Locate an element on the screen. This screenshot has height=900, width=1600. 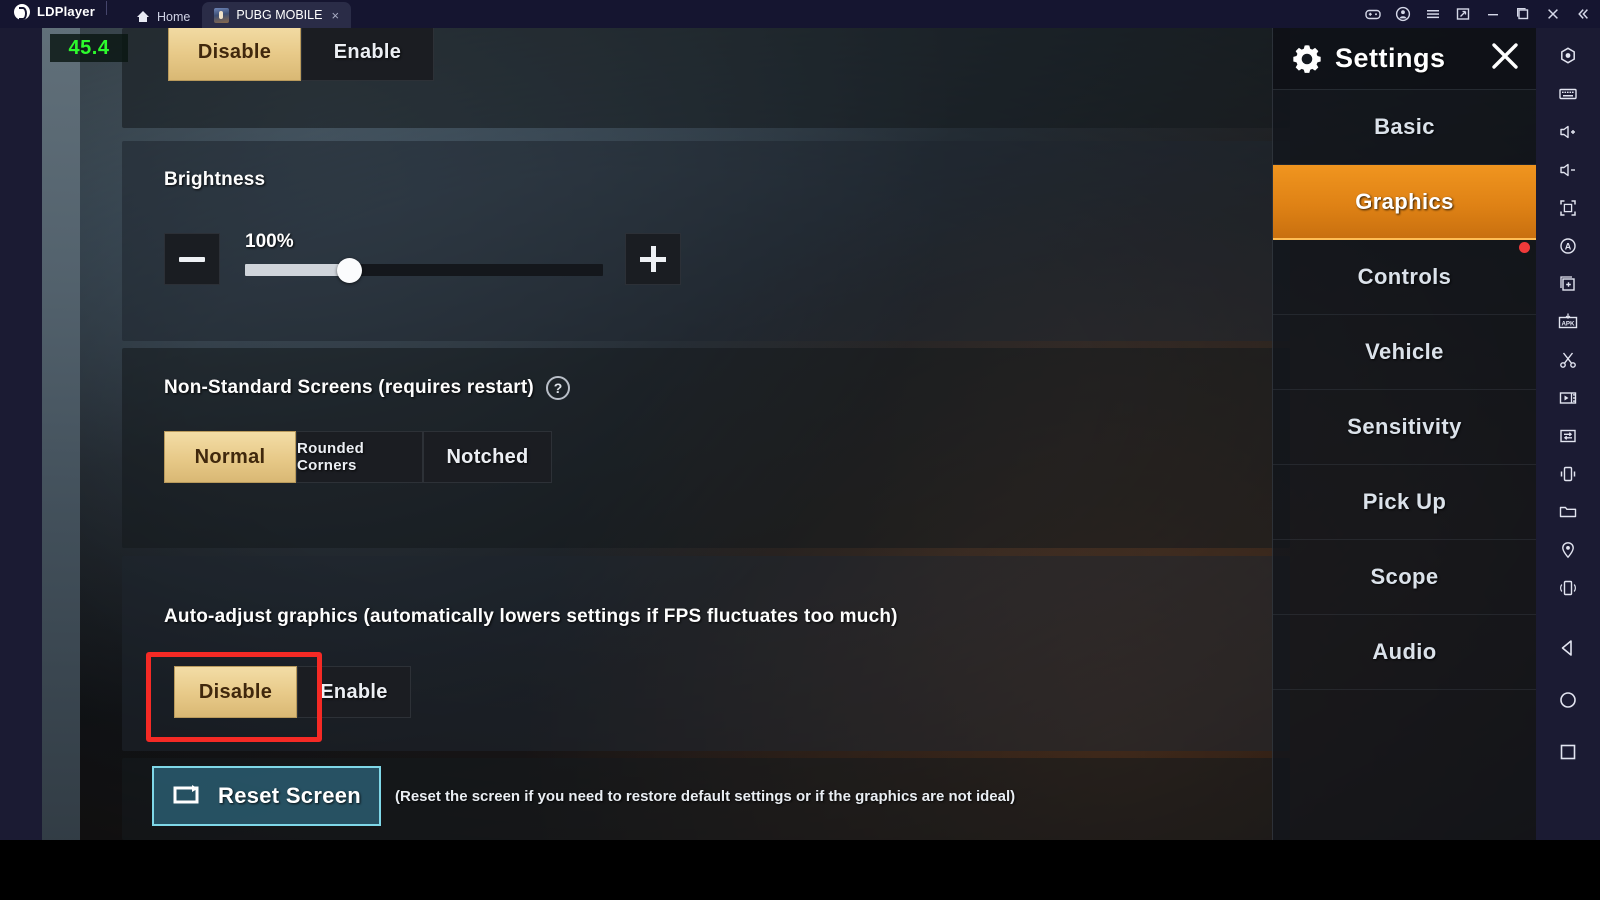
notification-badge-icon is located at coordinates (1524, 247).